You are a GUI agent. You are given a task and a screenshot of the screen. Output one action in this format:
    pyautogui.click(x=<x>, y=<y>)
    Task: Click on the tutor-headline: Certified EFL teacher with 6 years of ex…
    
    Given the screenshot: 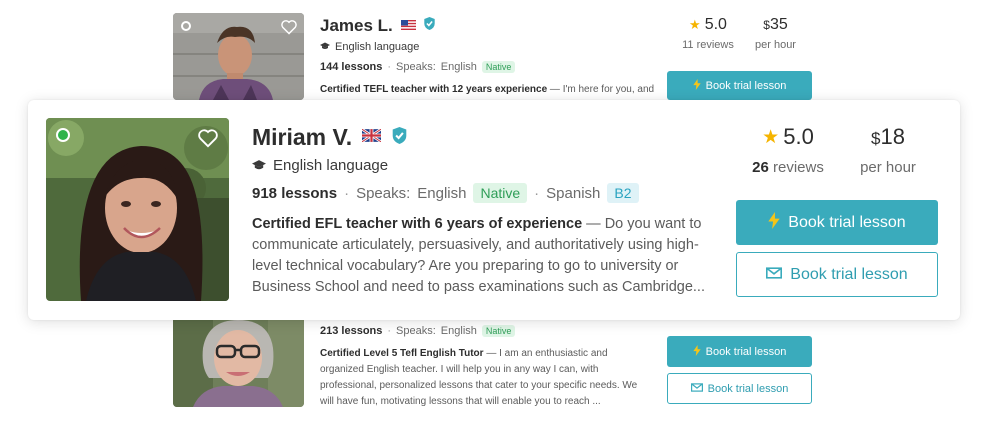 What is the action you would take?
    pyautogui.click(x=417, y=224)
    